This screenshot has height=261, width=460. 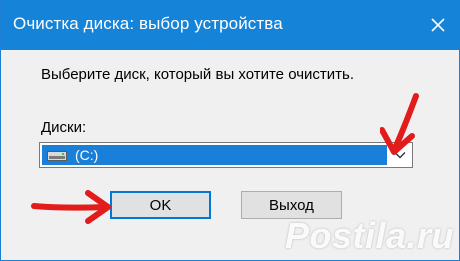 I want to click on drive-select: (C:), so click(x=226, y=155).